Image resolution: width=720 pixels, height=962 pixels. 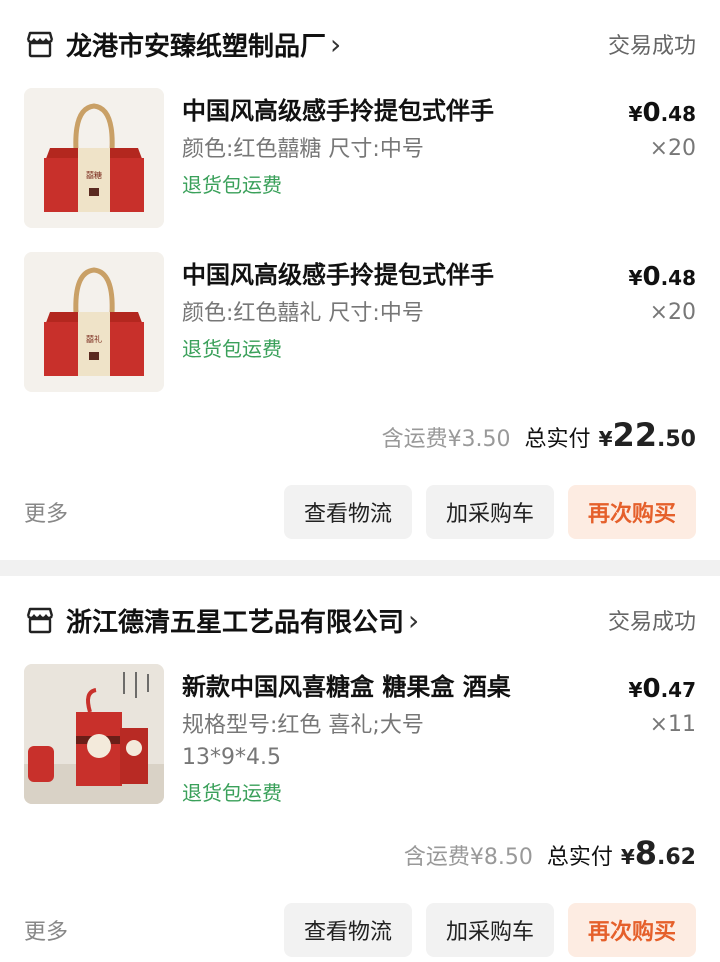 What do you see at coordinates (235, 622) in the screenshot?
I see `shop-name: 浙江德清五星工艺品有限公司` at bounding box center [235, 622].